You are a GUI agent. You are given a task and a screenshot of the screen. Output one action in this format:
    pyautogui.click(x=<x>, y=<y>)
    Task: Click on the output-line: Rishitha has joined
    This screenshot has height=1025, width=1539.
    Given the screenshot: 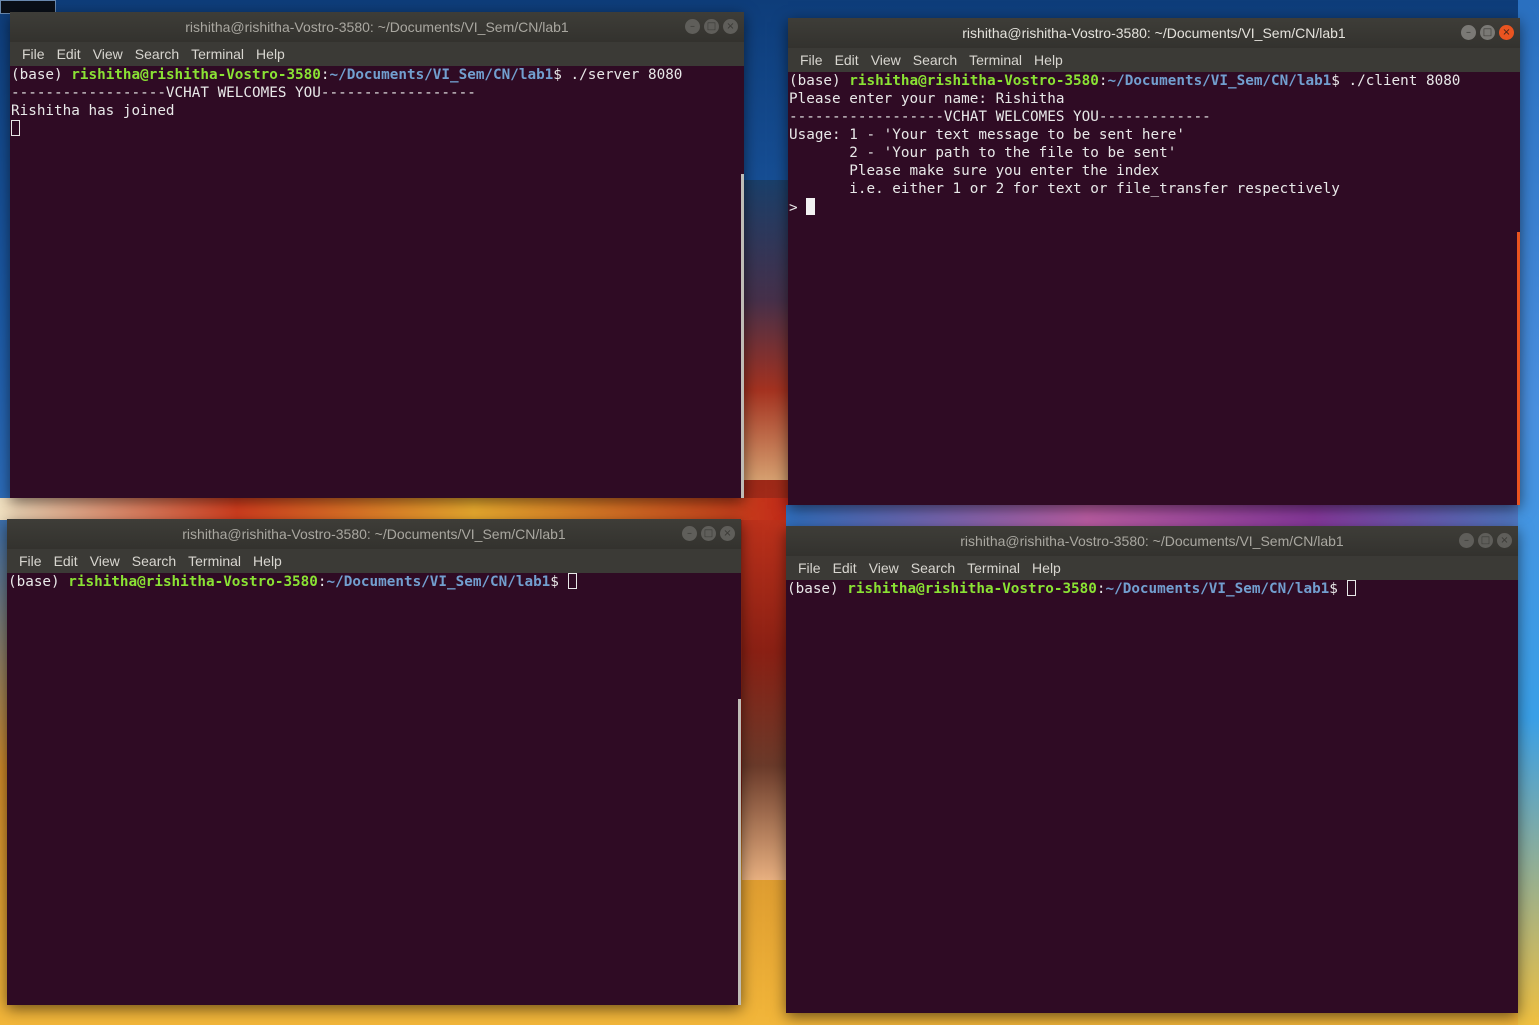 What is the action you would take?
    pyautogui.click(x=93, y=111)
    